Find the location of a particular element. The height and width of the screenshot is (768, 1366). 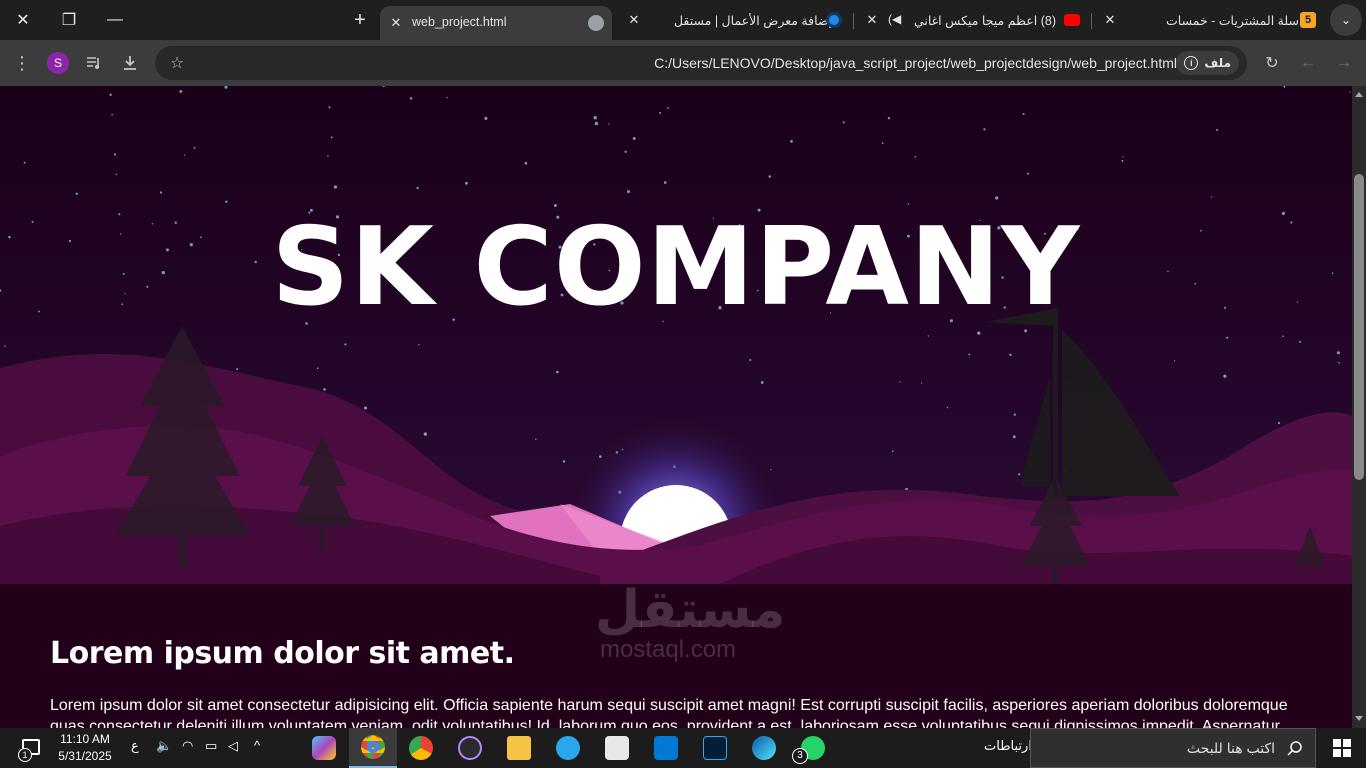

chrome-app is located at coordinates (421, 748).